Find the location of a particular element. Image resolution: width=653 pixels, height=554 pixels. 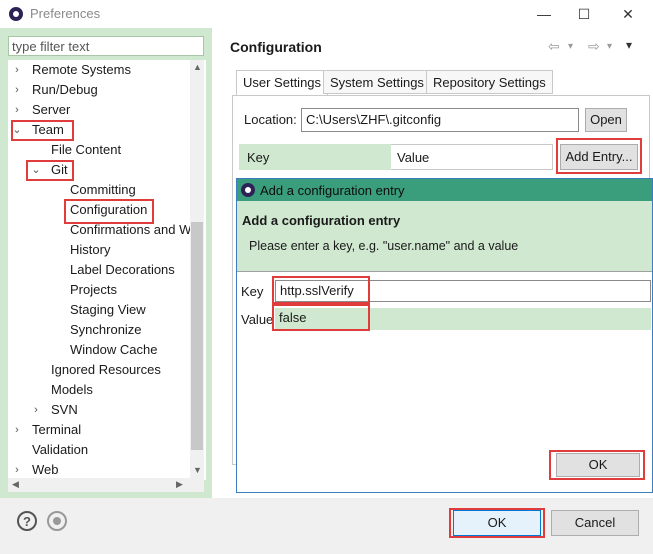

tree-item: Confirmations and W is located at coordinates (103, 230).